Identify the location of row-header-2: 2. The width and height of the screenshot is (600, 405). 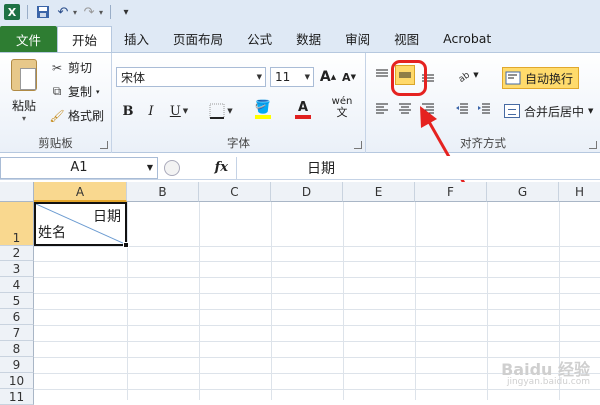
(17, 253).